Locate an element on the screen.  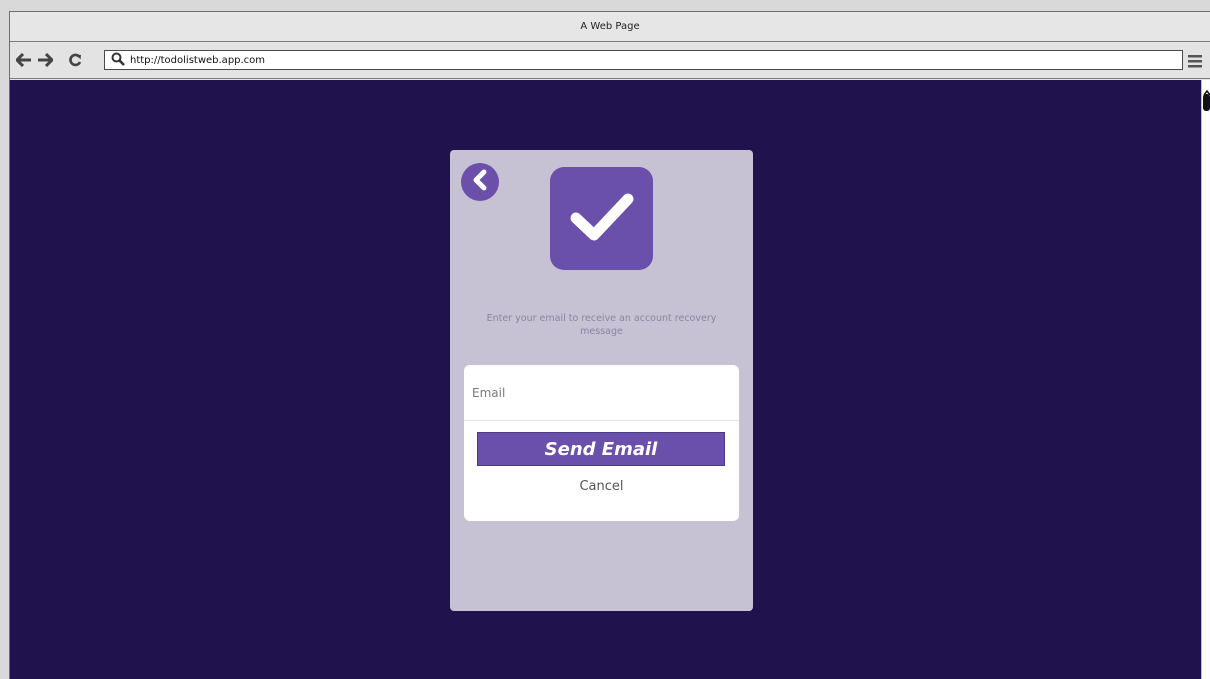
app-logo is located at coordinates (601, 218).